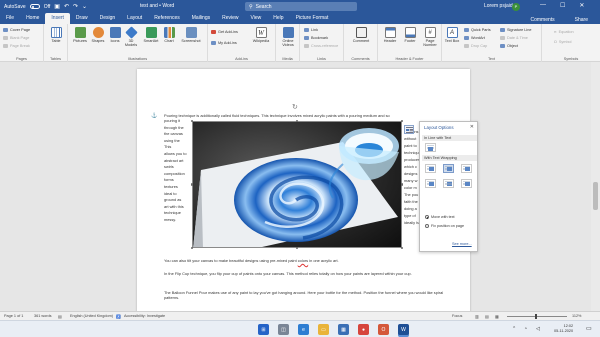  What do you see at coordinates (509, 46) in the screenshot?
I see `object-button: Object` at bounding box center [509, 46].